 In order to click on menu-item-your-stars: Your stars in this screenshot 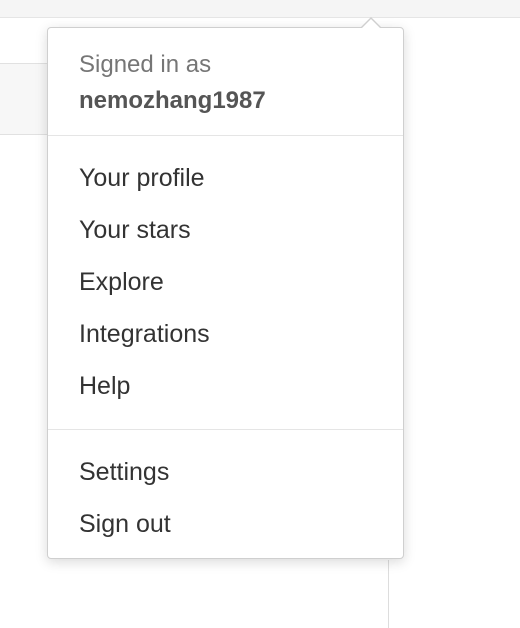, I will do `click(225, 230)`.